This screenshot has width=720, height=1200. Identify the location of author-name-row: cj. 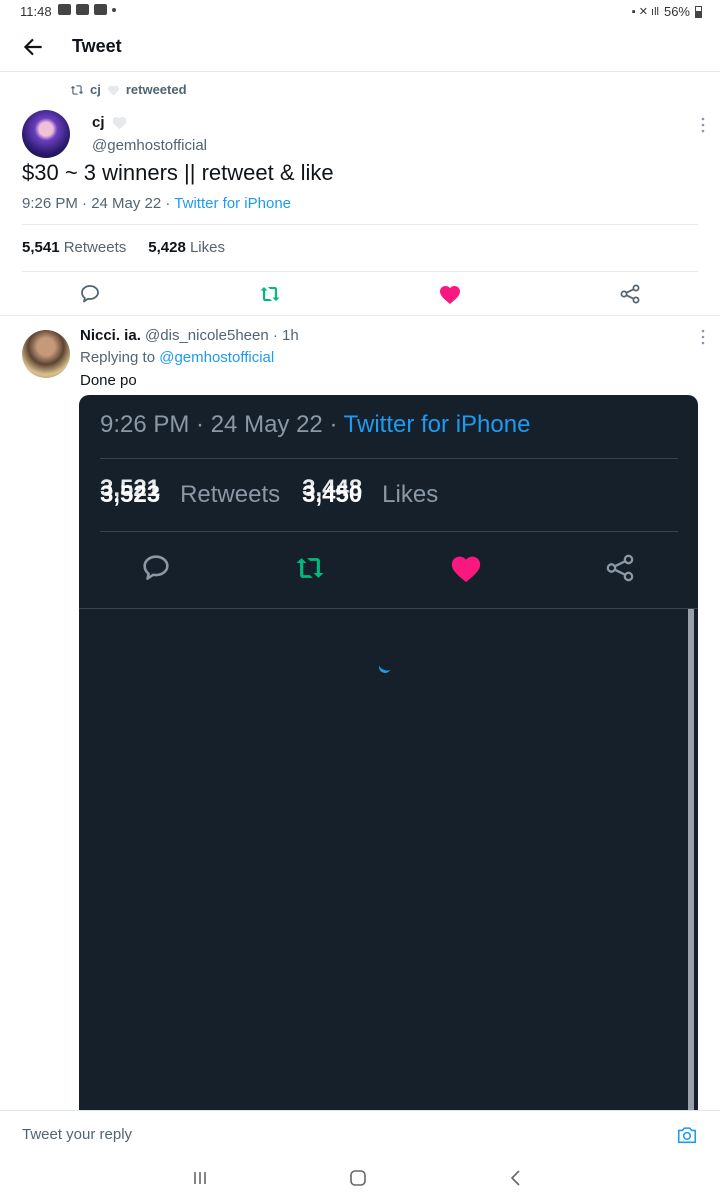
(110, 122).